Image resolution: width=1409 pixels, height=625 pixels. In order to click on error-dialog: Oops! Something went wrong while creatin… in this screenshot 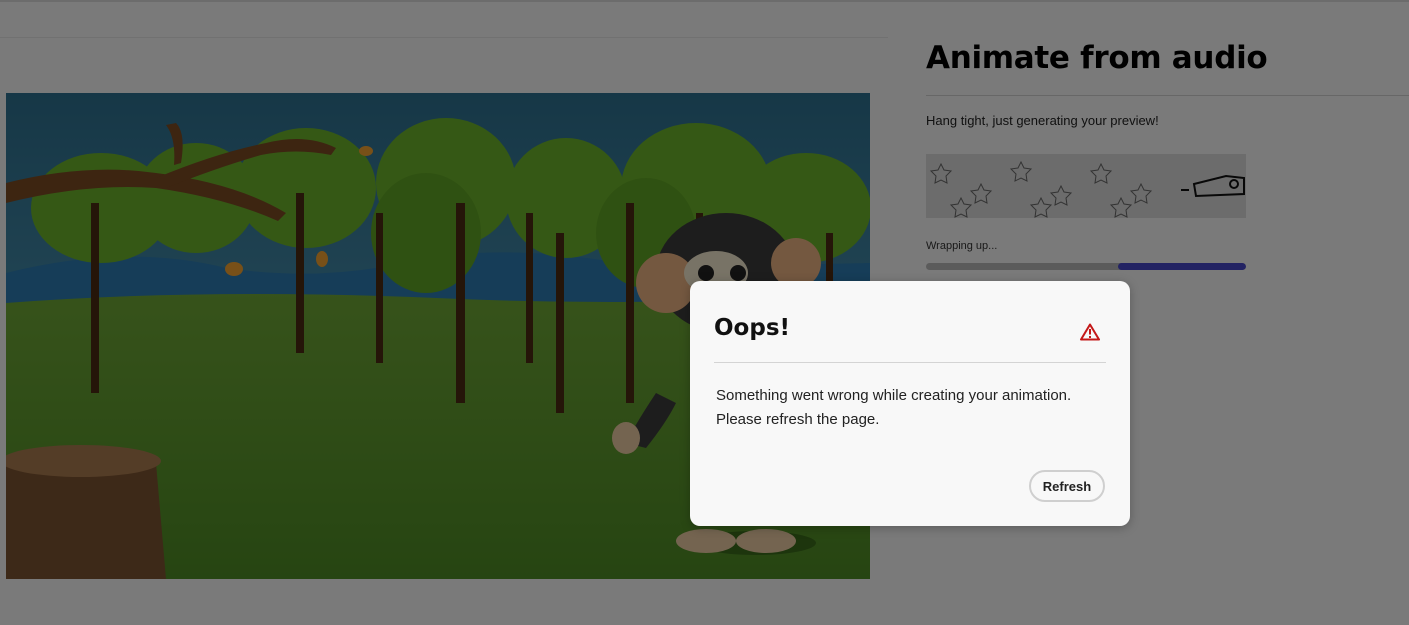, I will do `click(910, 403)`.